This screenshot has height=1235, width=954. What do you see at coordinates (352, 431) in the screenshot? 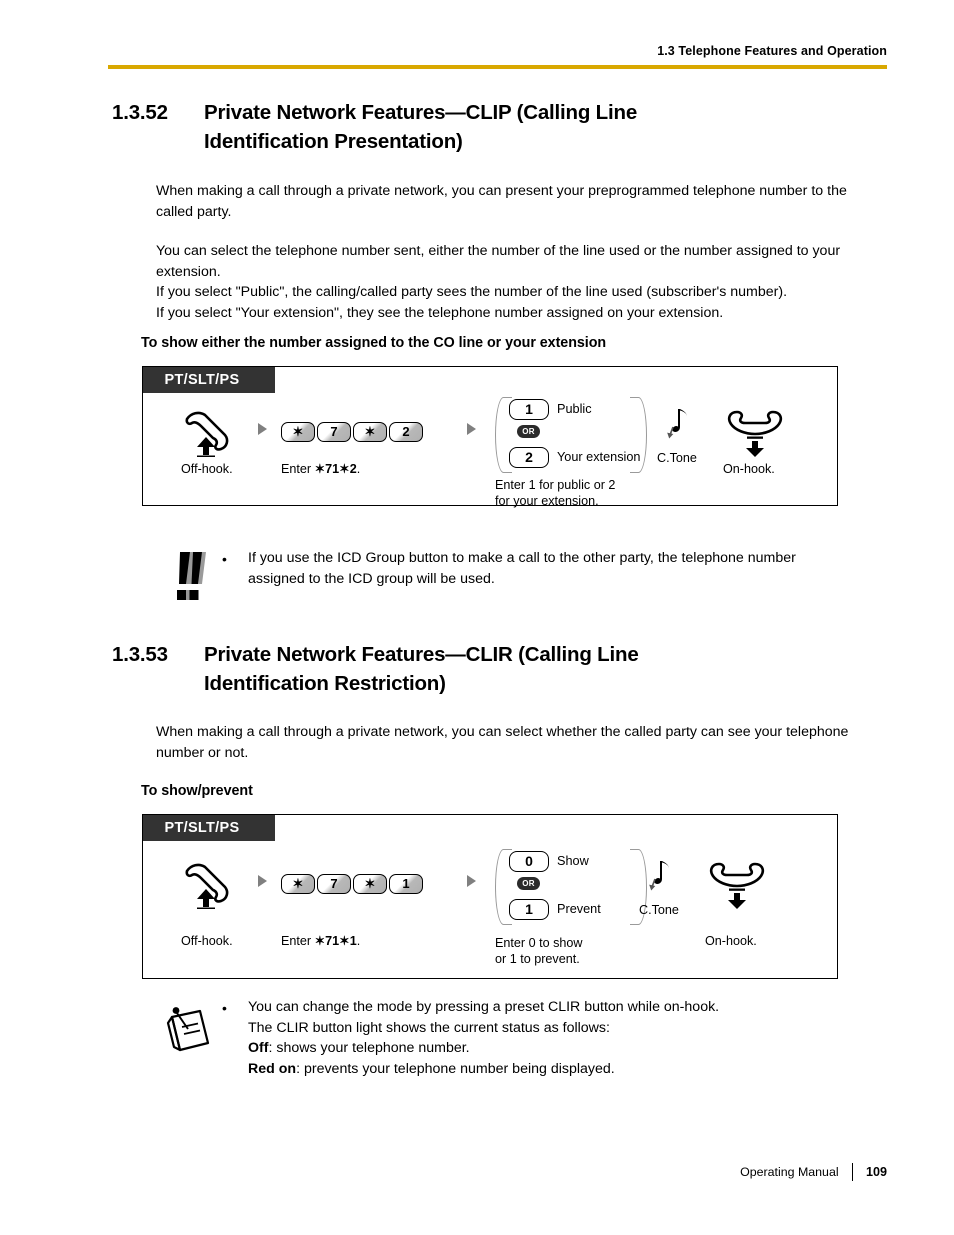
I see `keypad-sequence: ✶ 7 ✶ 2` at bounding box center [352, 431].